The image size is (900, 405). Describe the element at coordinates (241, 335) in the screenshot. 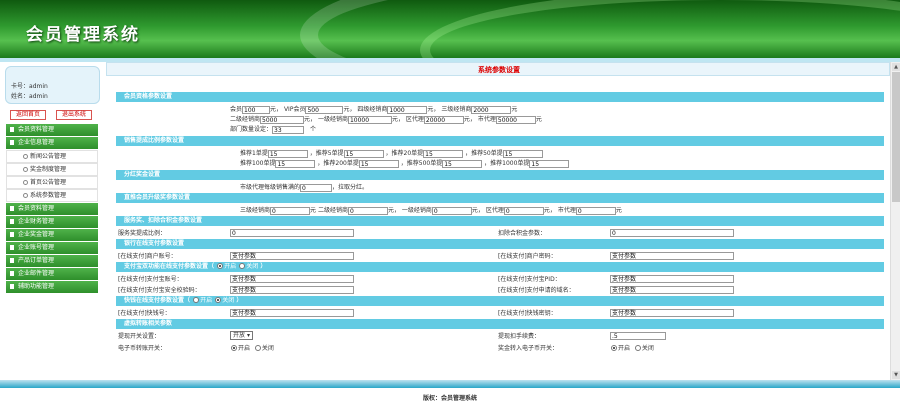

I see `withdraw-switch-select: 开放 ▾` at that location.